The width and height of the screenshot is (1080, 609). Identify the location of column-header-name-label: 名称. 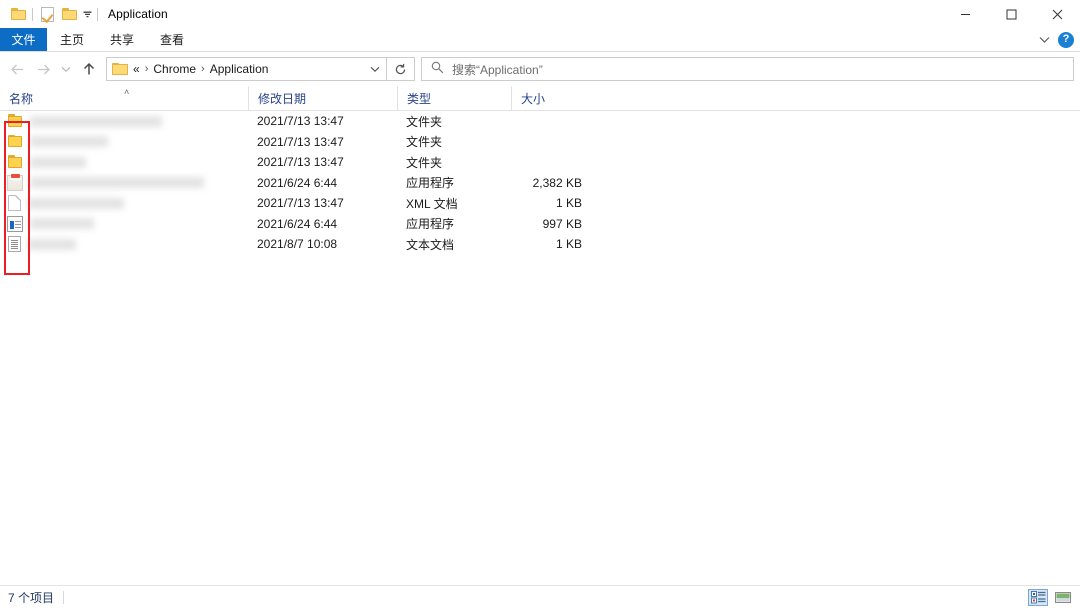
(21, 98).